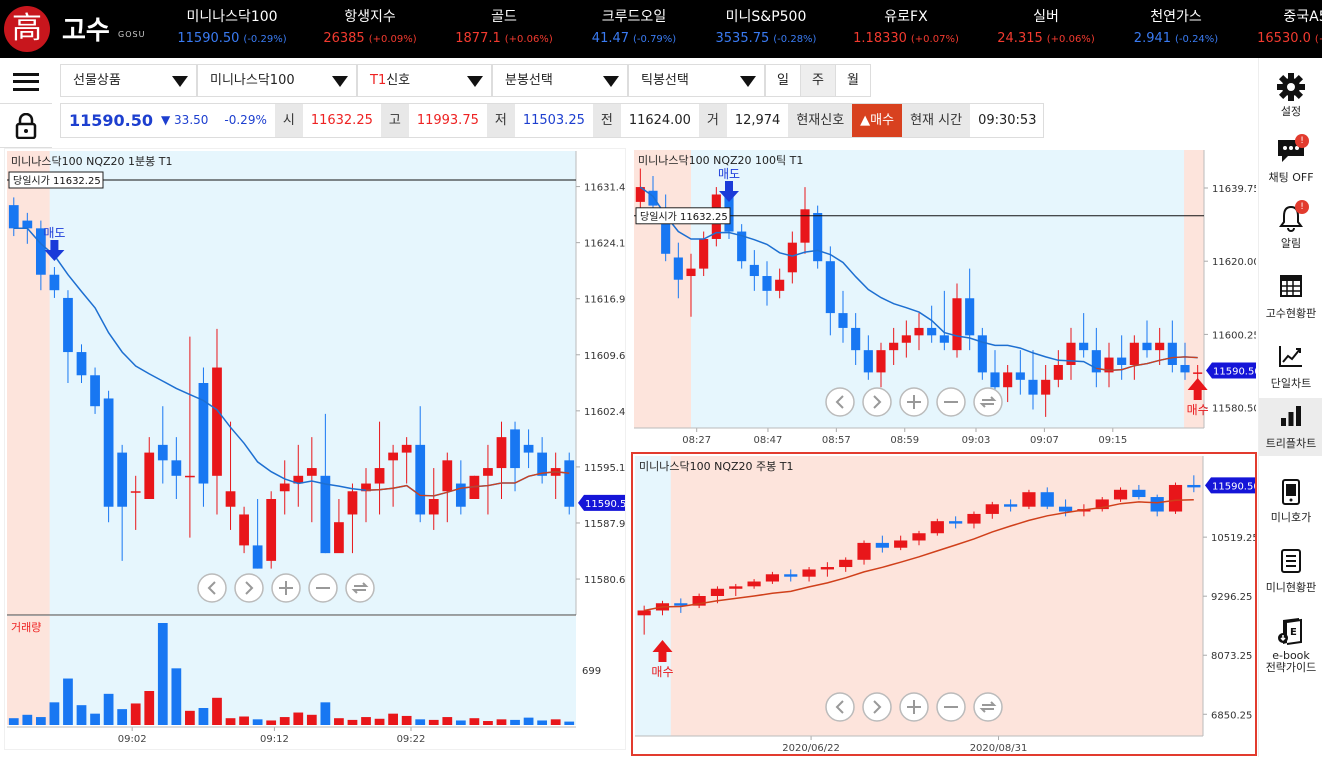 Image resolution: width=1322 pixels, height=757 pixels. I want to click on ticker-item: 골드 1877.1 (+0.06%), so click(504, 28).